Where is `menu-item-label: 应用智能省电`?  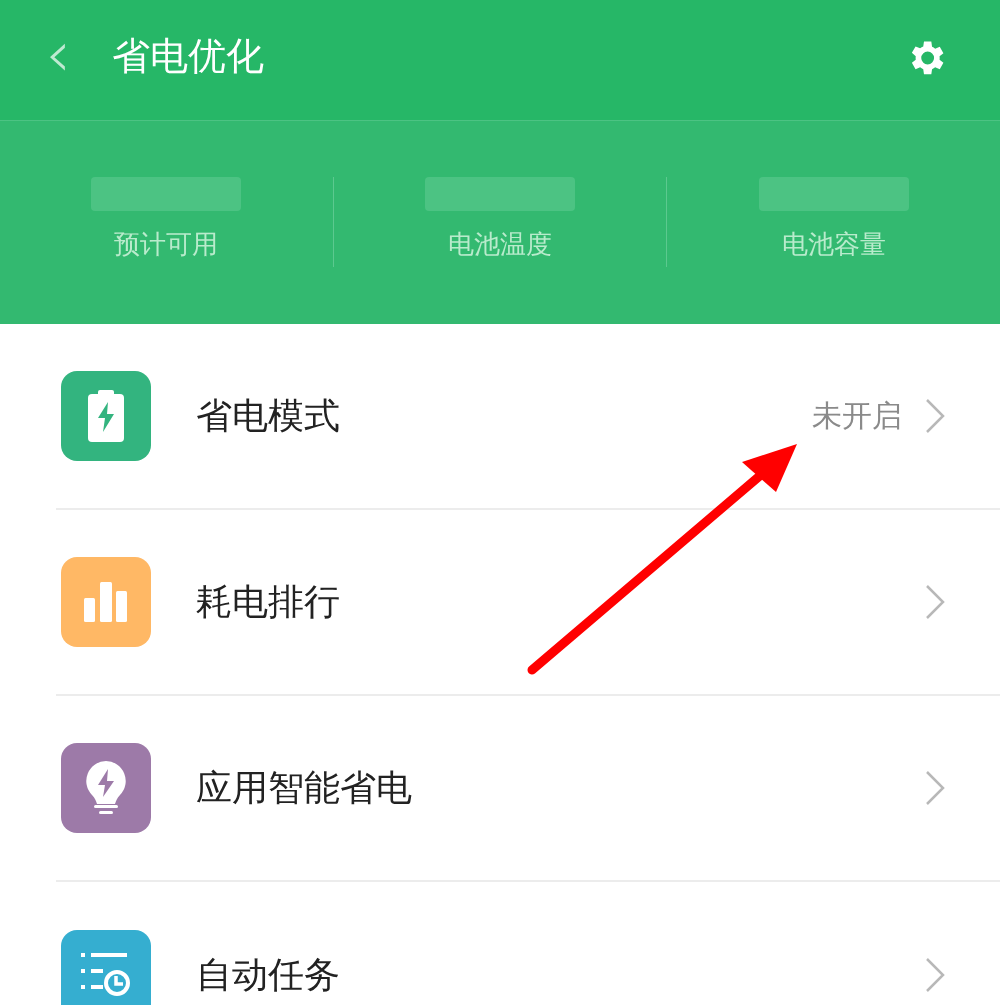 menu-item-label: 应用智能省电 is located at coordinates (304, 788).